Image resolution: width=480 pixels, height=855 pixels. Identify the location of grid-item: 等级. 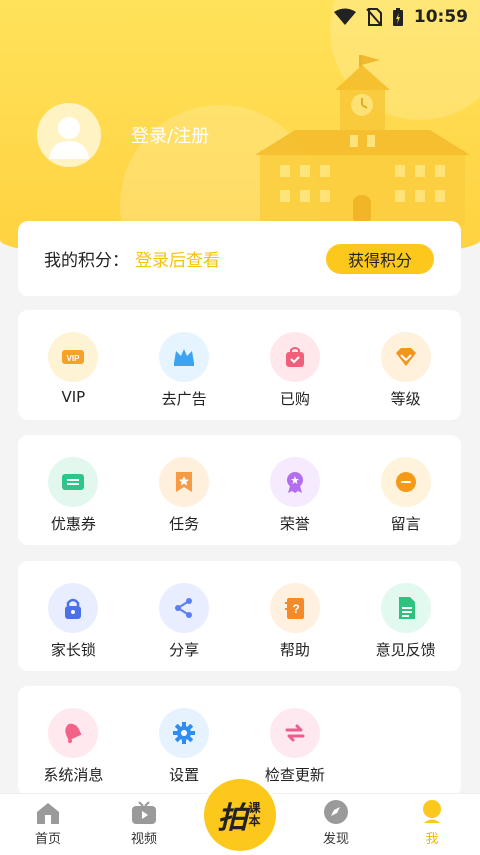
(405, 365).